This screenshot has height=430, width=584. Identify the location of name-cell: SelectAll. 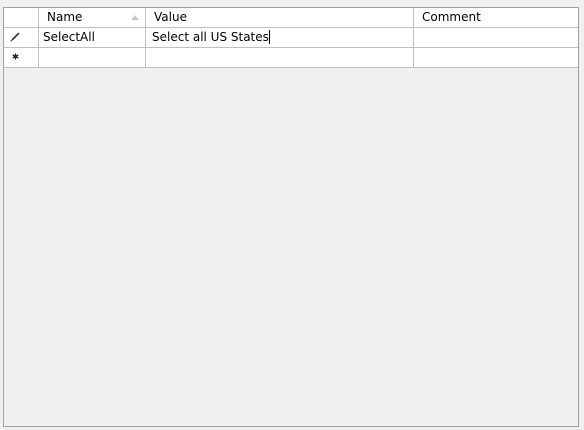
(92, 37).